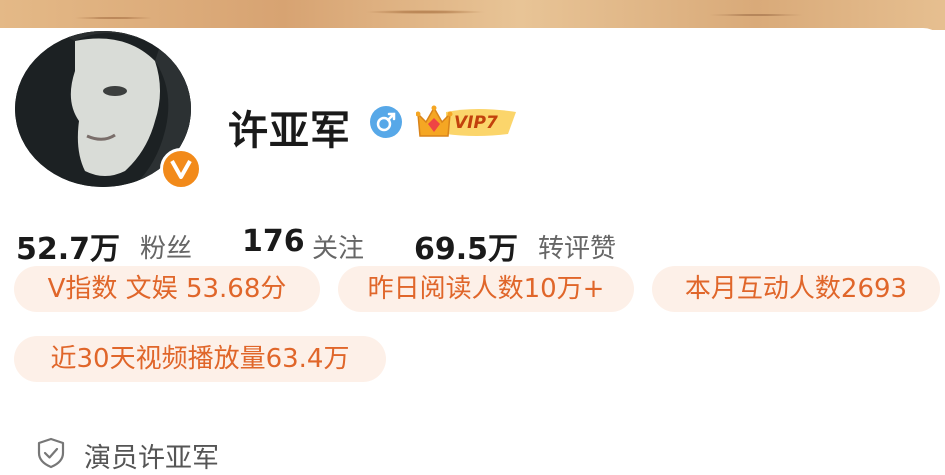  I want to click on following-label: 关注, so click(338, 246).